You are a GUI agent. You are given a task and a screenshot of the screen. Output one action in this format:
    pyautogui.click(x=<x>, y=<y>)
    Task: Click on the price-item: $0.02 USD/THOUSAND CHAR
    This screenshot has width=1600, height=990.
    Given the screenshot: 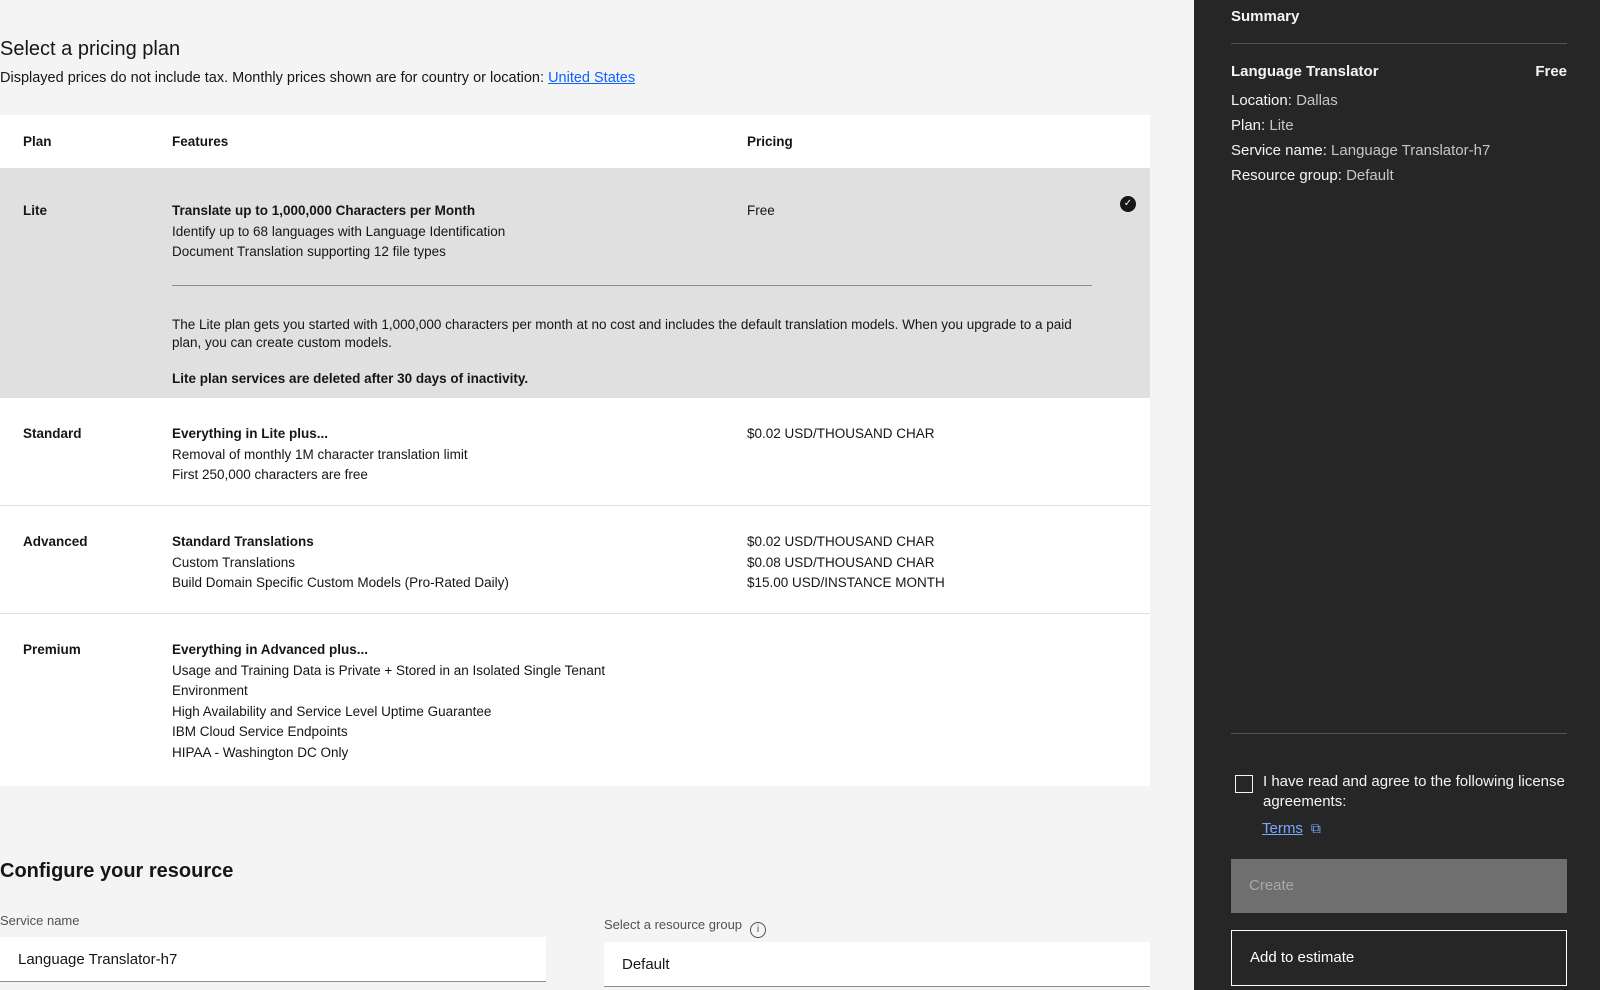 What is the action you would take?
    pyautogui.click(x=841, y=541)
    